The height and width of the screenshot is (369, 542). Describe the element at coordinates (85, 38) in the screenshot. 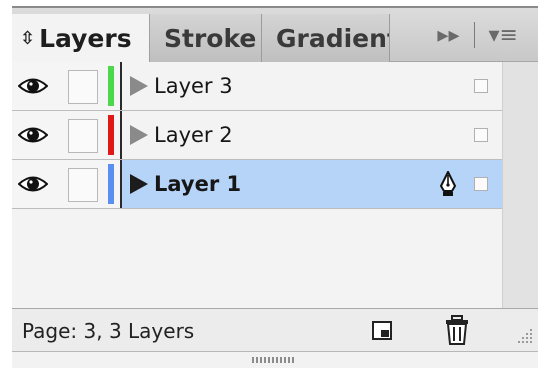

I see `tab-label: Layers` at that location.